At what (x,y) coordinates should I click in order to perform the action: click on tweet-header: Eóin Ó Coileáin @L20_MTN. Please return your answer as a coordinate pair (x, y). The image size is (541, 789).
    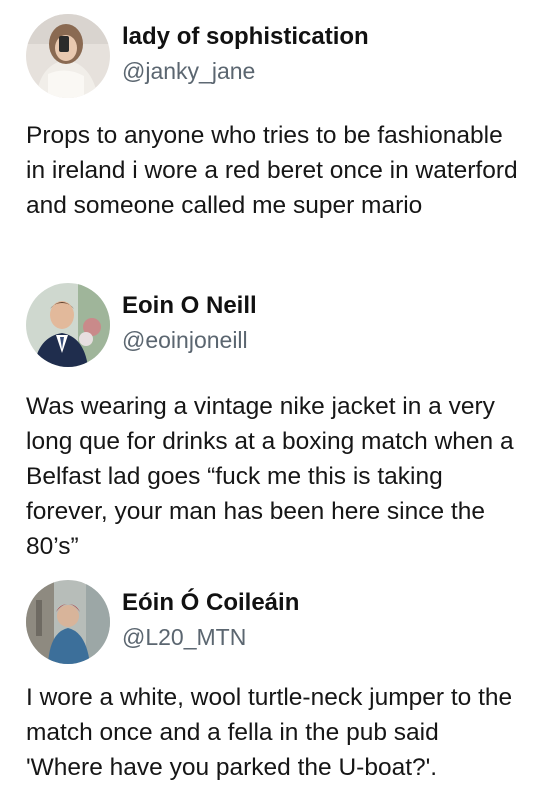
    Looking at the image, I should click on (276, 622).